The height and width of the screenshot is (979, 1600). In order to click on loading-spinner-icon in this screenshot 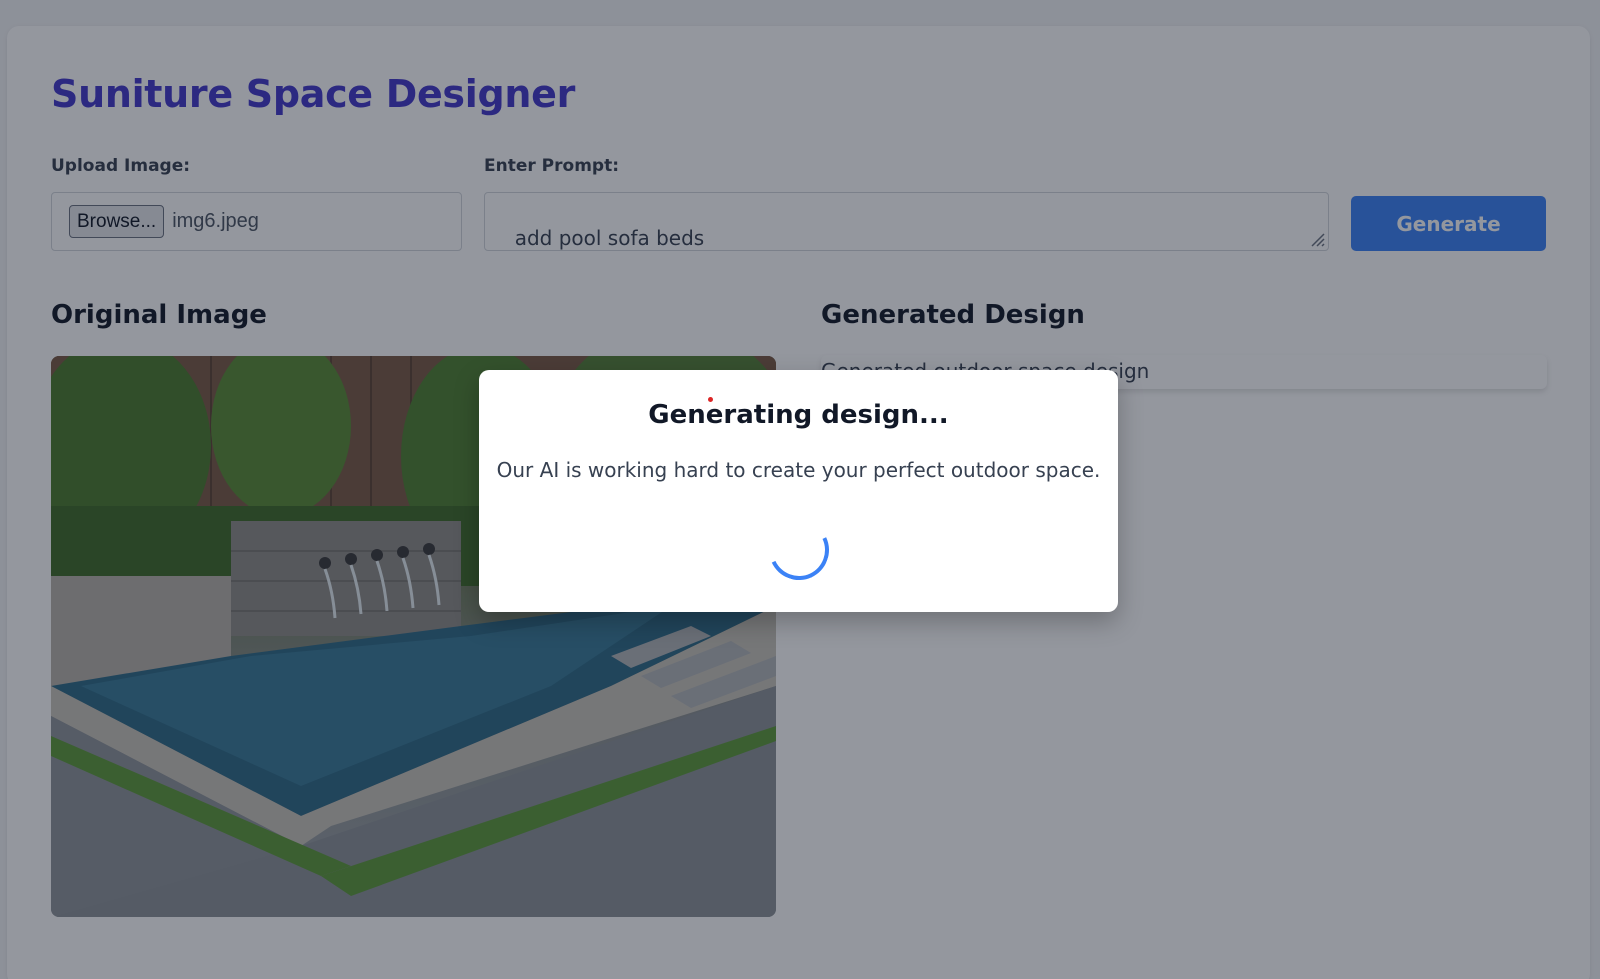, I will do `click(799, 550)`.